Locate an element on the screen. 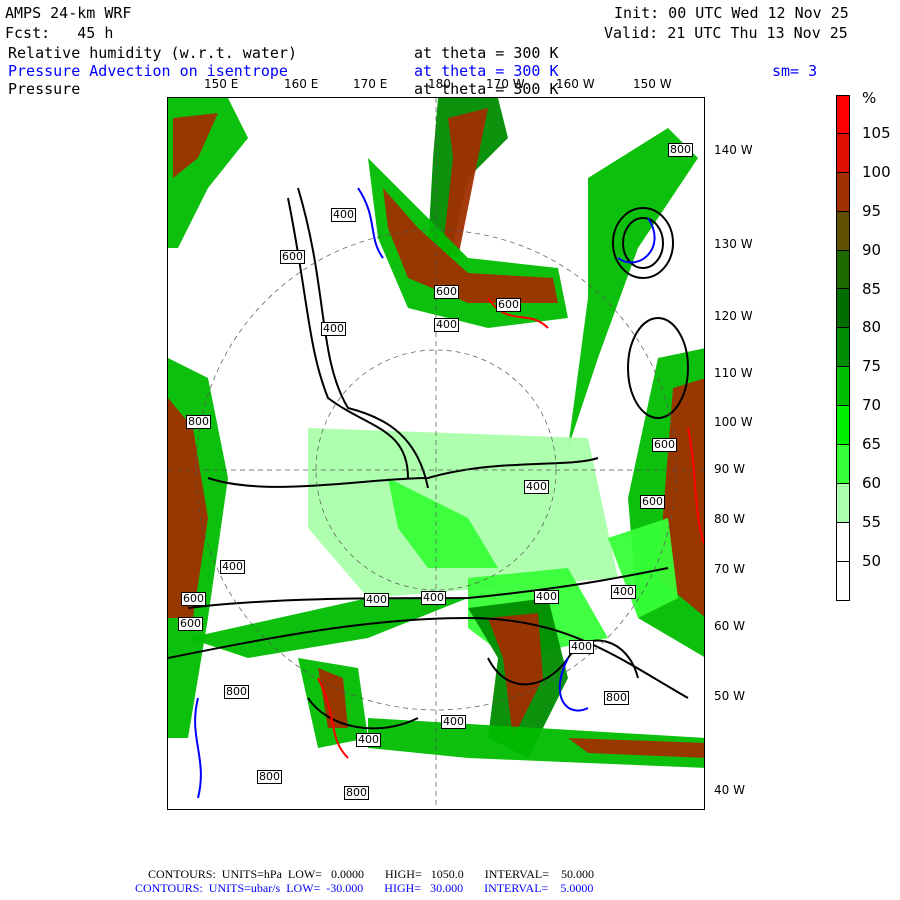 The height and width of the screenshot is (900, 900). colorbar-label: 95 is located at coordinates (872, 210).